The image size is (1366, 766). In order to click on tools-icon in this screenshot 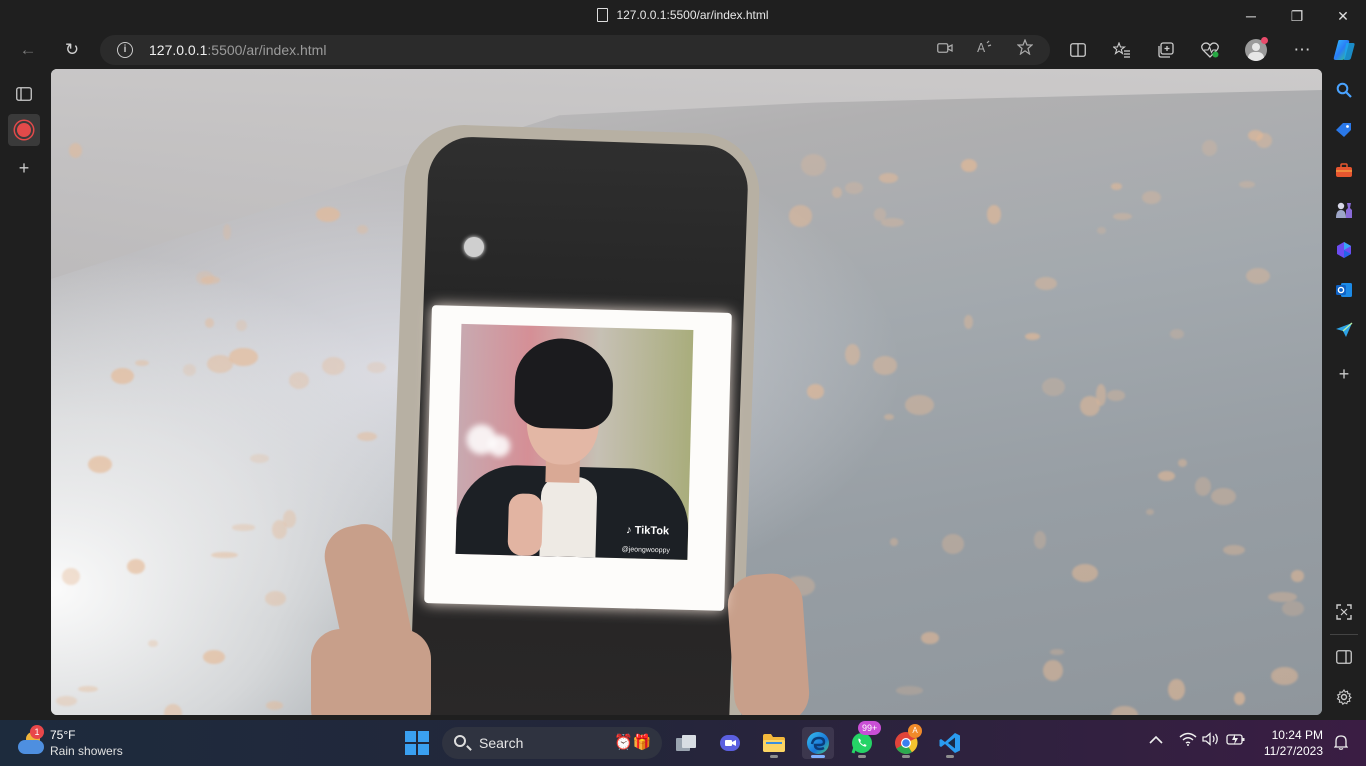, I will do `click(1344, 170)`.